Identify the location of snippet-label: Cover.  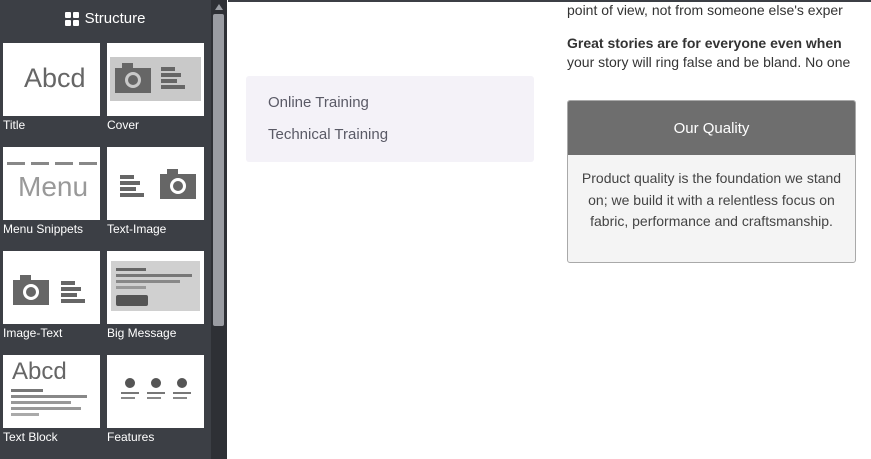
(123, 125).